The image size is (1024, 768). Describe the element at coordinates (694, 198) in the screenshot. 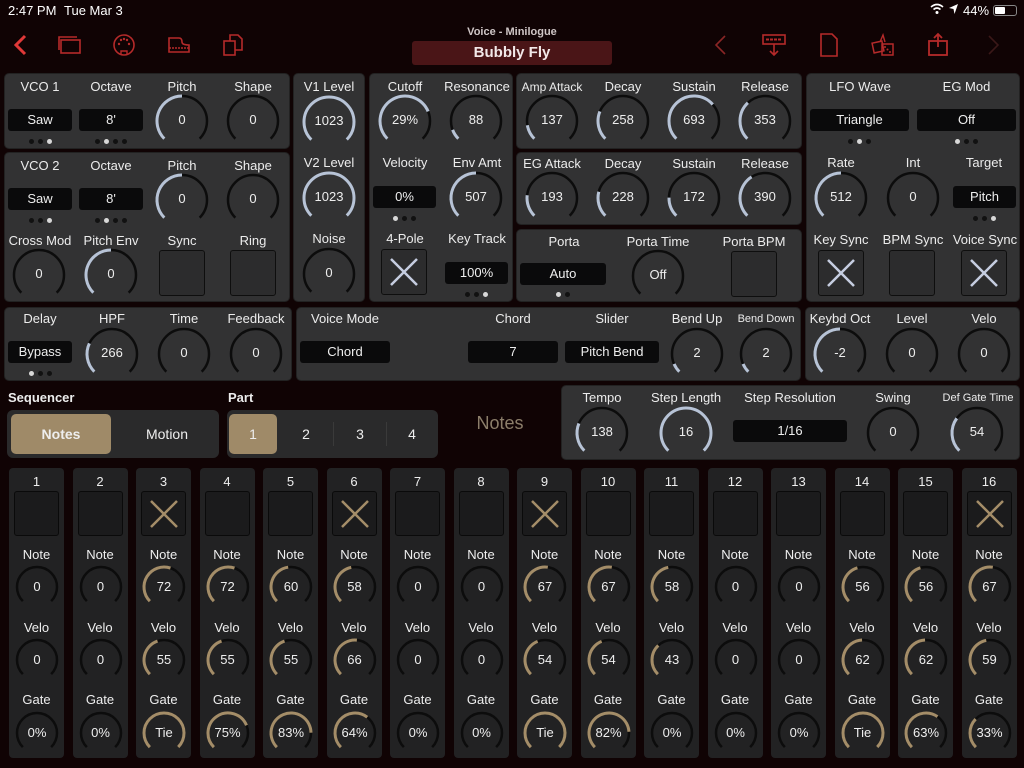

I see `eg-sustain-knob: 172` at that location.